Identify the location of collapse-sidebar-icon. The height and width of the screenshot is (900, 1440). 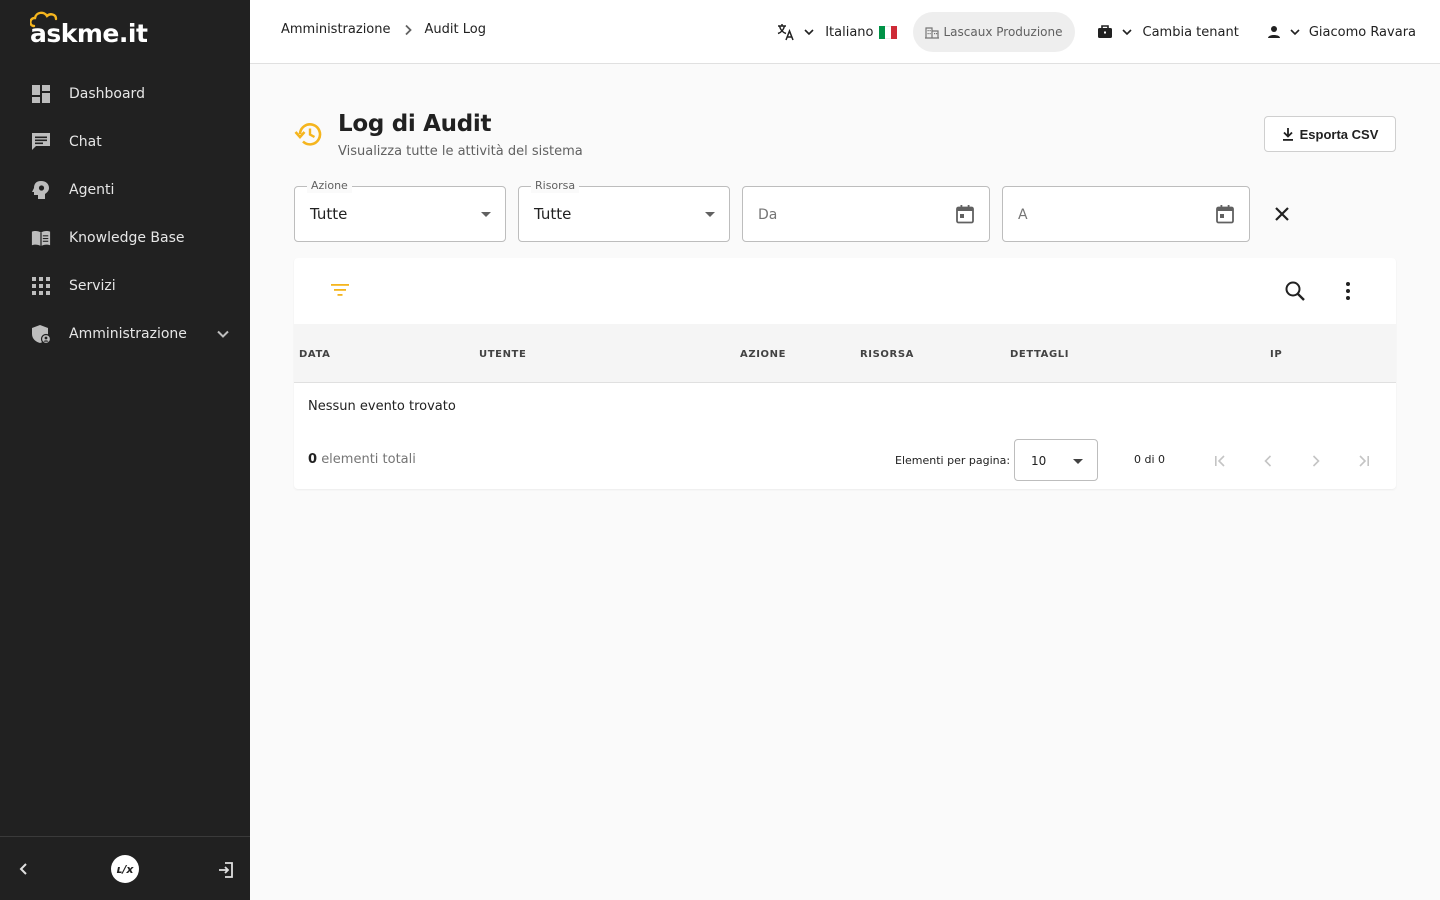
(24, 871).